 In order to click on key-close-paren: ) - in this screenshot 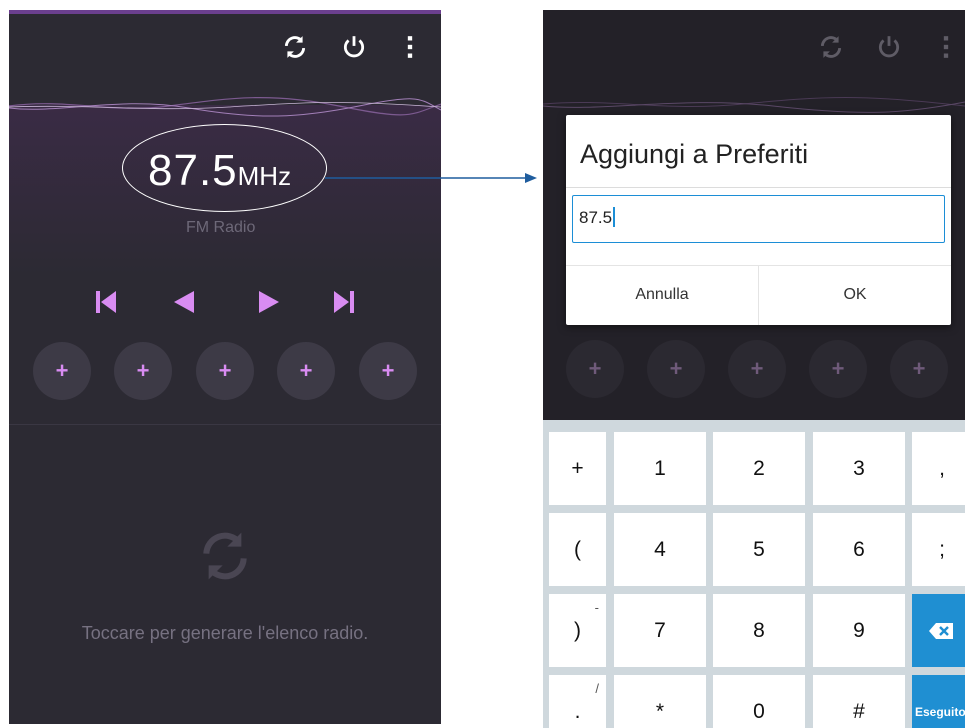, I will do `click(577, 630)`.